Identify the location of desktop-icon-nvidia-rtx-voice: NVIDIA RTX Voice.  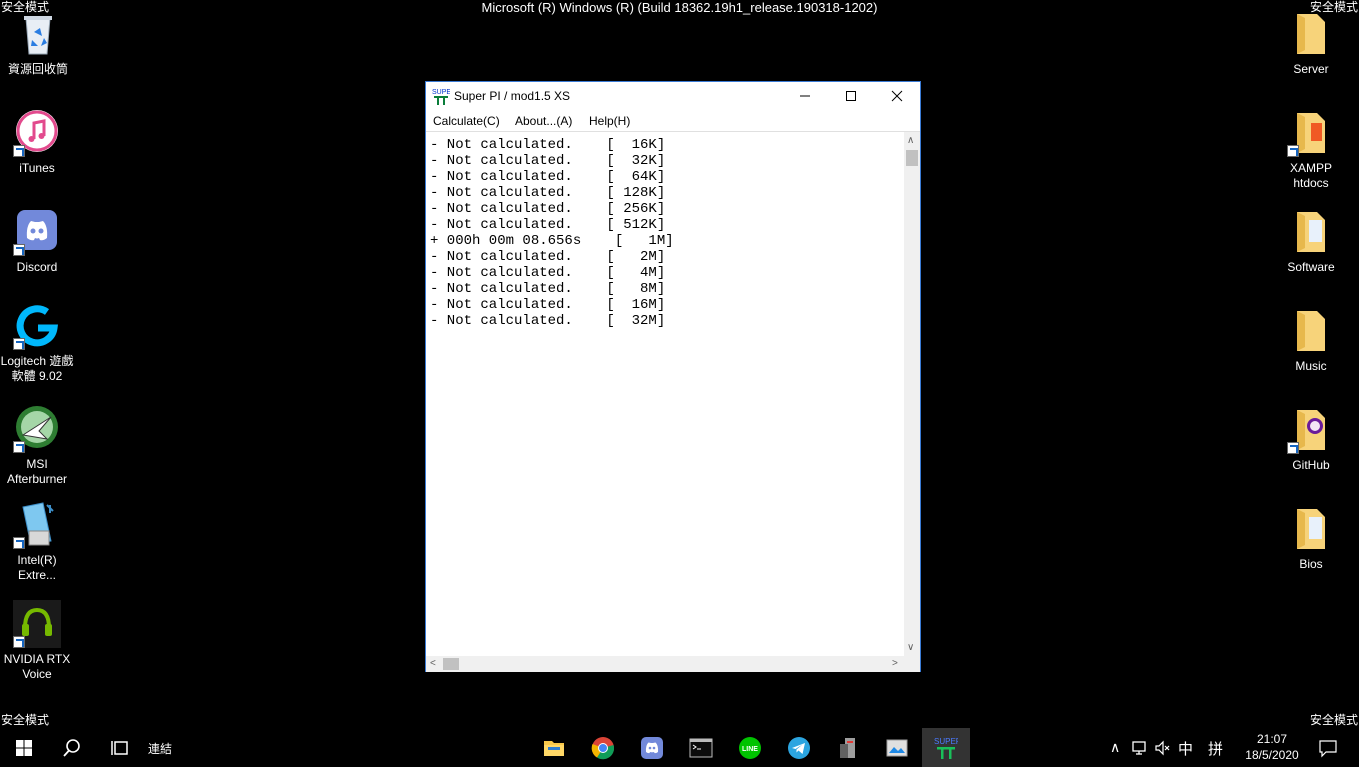
(37, 641).